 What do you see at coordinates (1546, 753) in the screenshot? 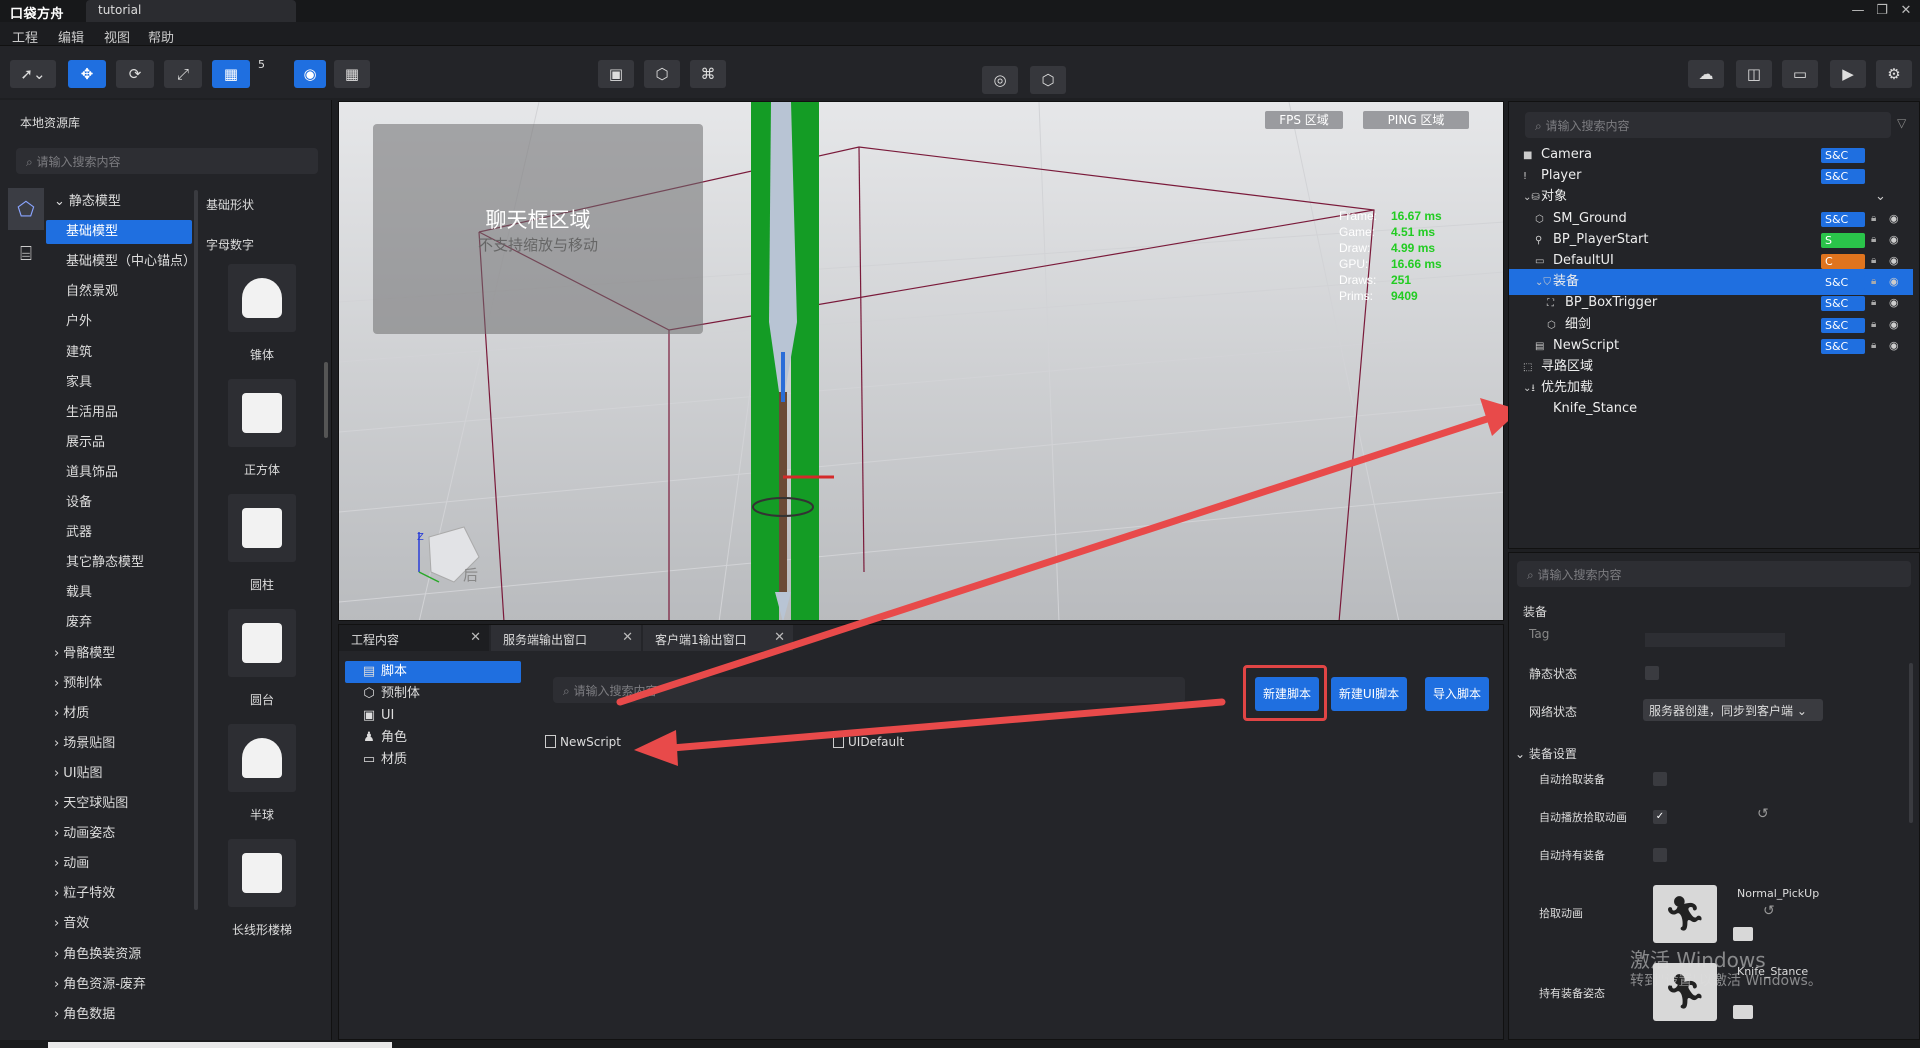
I see `equipment-settings-section: ⌄ 装备设置` at bounding box center [1546, 753].